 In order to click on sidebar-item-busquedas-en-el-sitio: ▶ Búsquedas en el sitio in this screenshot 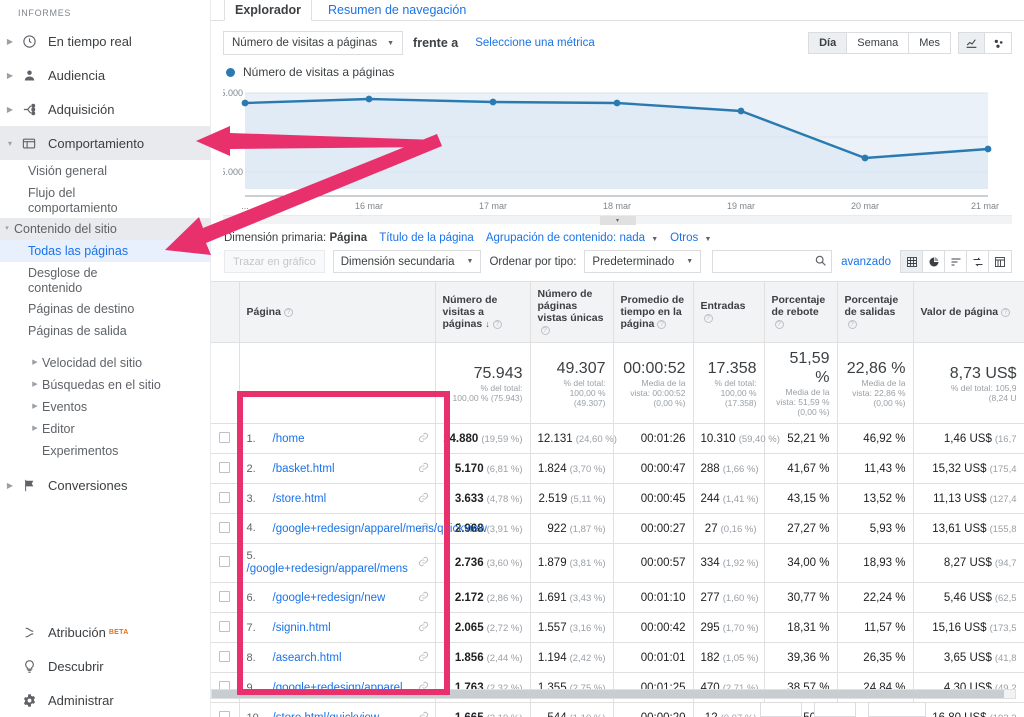, I will do `click(105, 385)`.